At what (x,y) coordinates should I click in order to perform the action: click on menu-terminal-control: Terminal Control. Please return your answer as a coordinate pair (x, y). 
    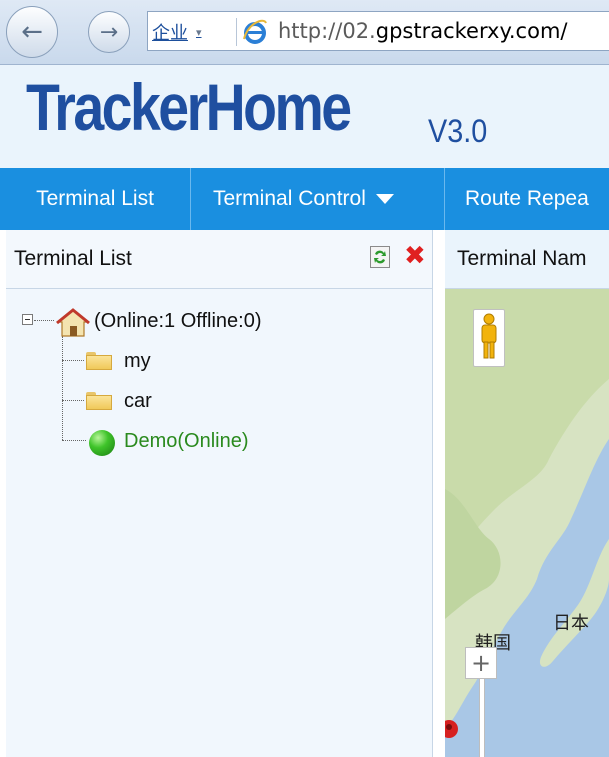
    Looking at the image, I should click on (317, 199).